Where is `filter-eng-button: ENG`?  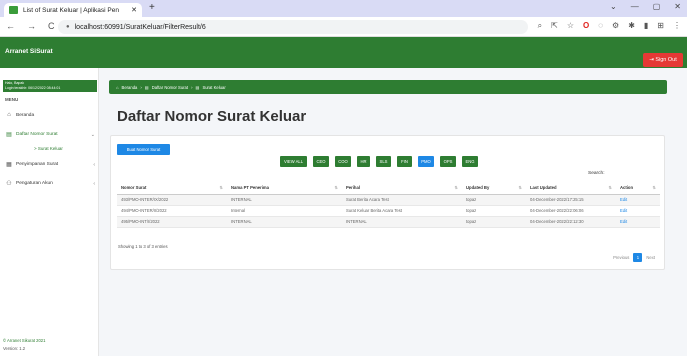
filter-eng-button: ENG is located at coordinates (470, 161).